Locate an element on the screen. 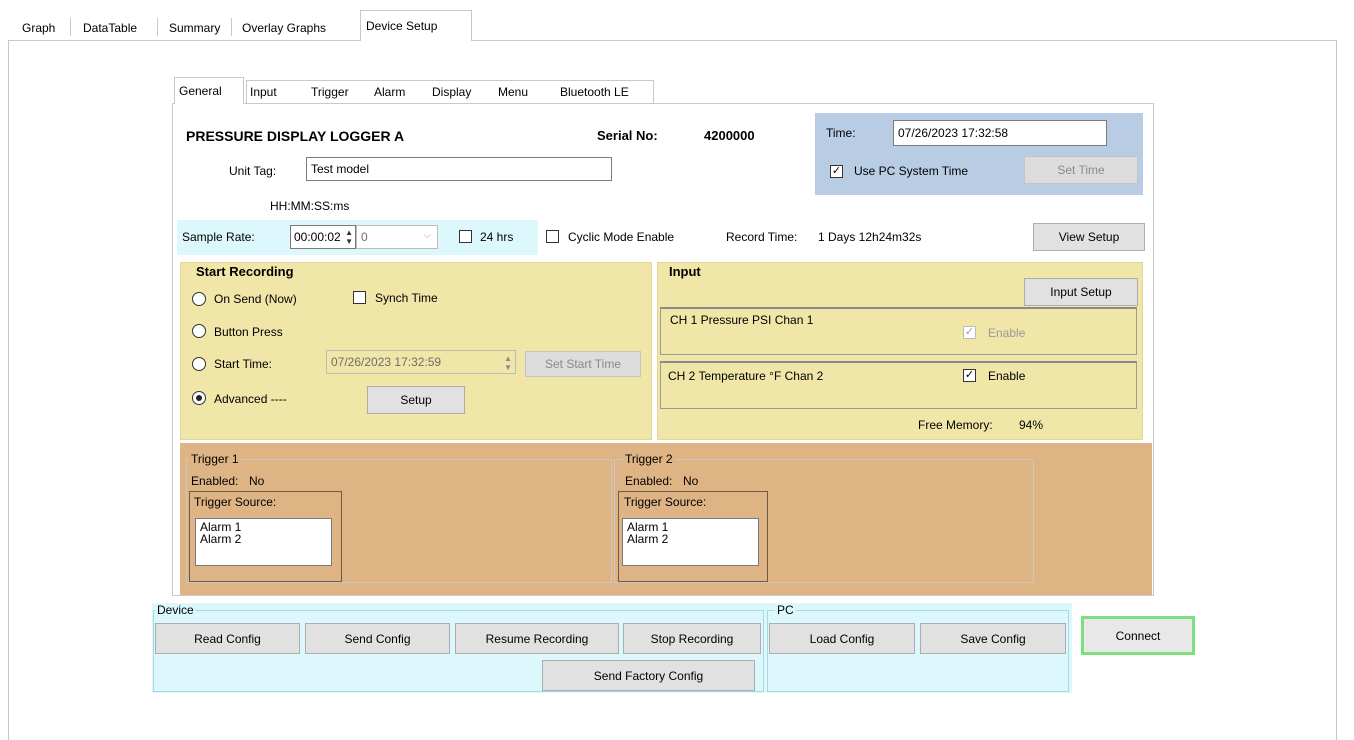  tab-graph: Graph is located at coordinates (38, 27).